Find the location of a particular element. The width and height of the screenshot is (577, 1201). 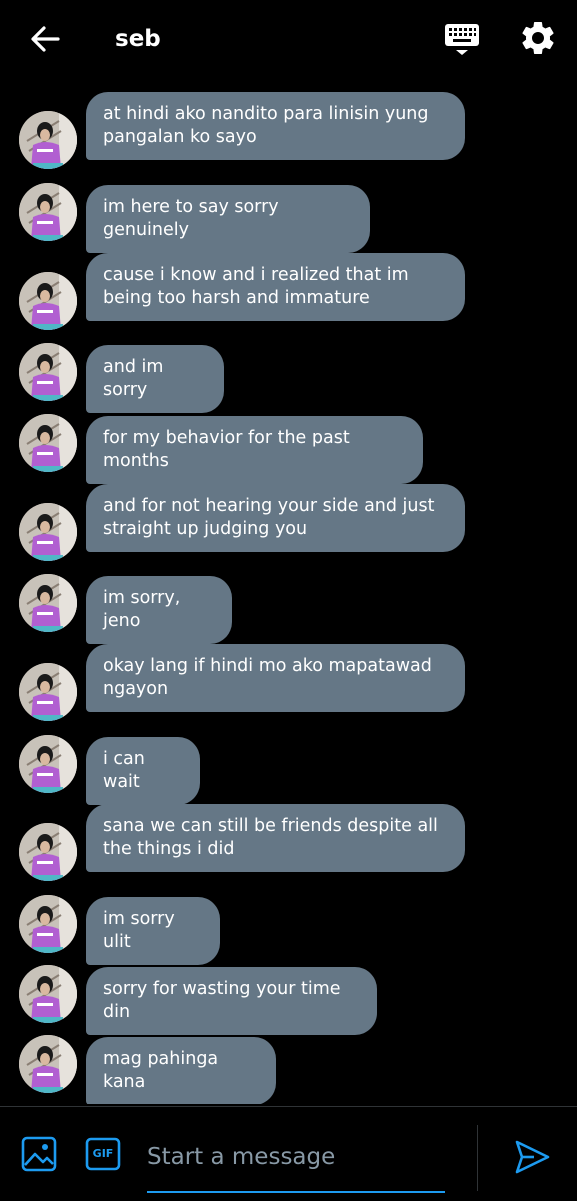

send-icon is located at coordinates (532, 1157).